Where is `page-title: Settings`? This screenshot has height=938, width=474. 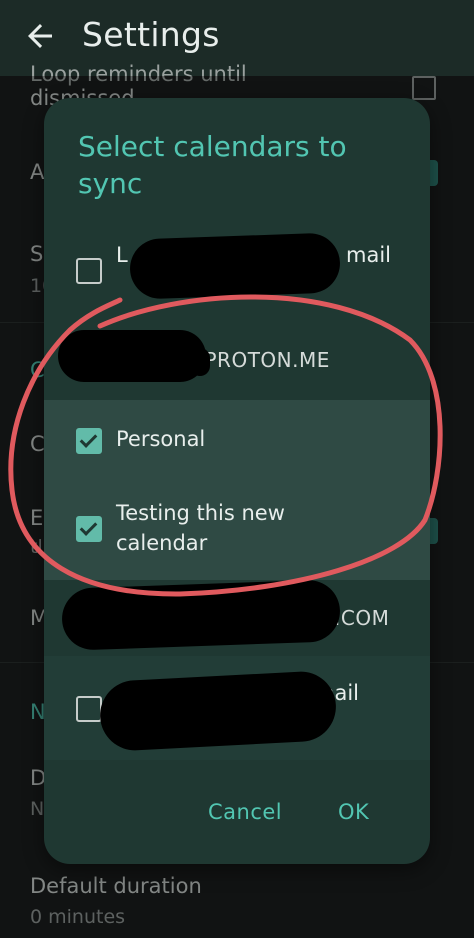 page-title: Settings is located at coordinates (151, 34).